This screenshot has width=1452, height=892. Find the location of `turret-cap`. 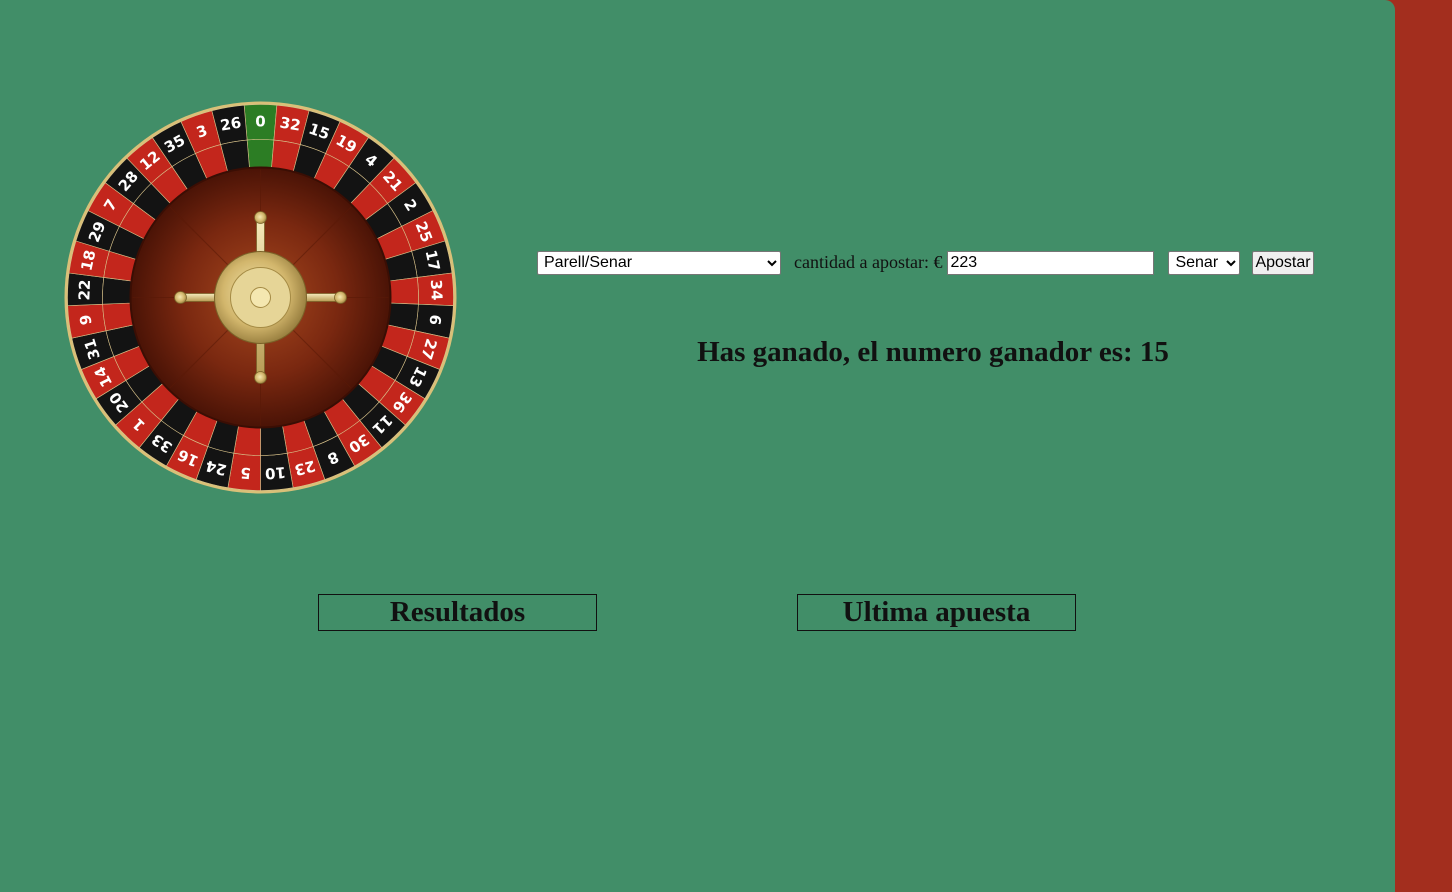

turret-cap is located at coordinates (260, 297).